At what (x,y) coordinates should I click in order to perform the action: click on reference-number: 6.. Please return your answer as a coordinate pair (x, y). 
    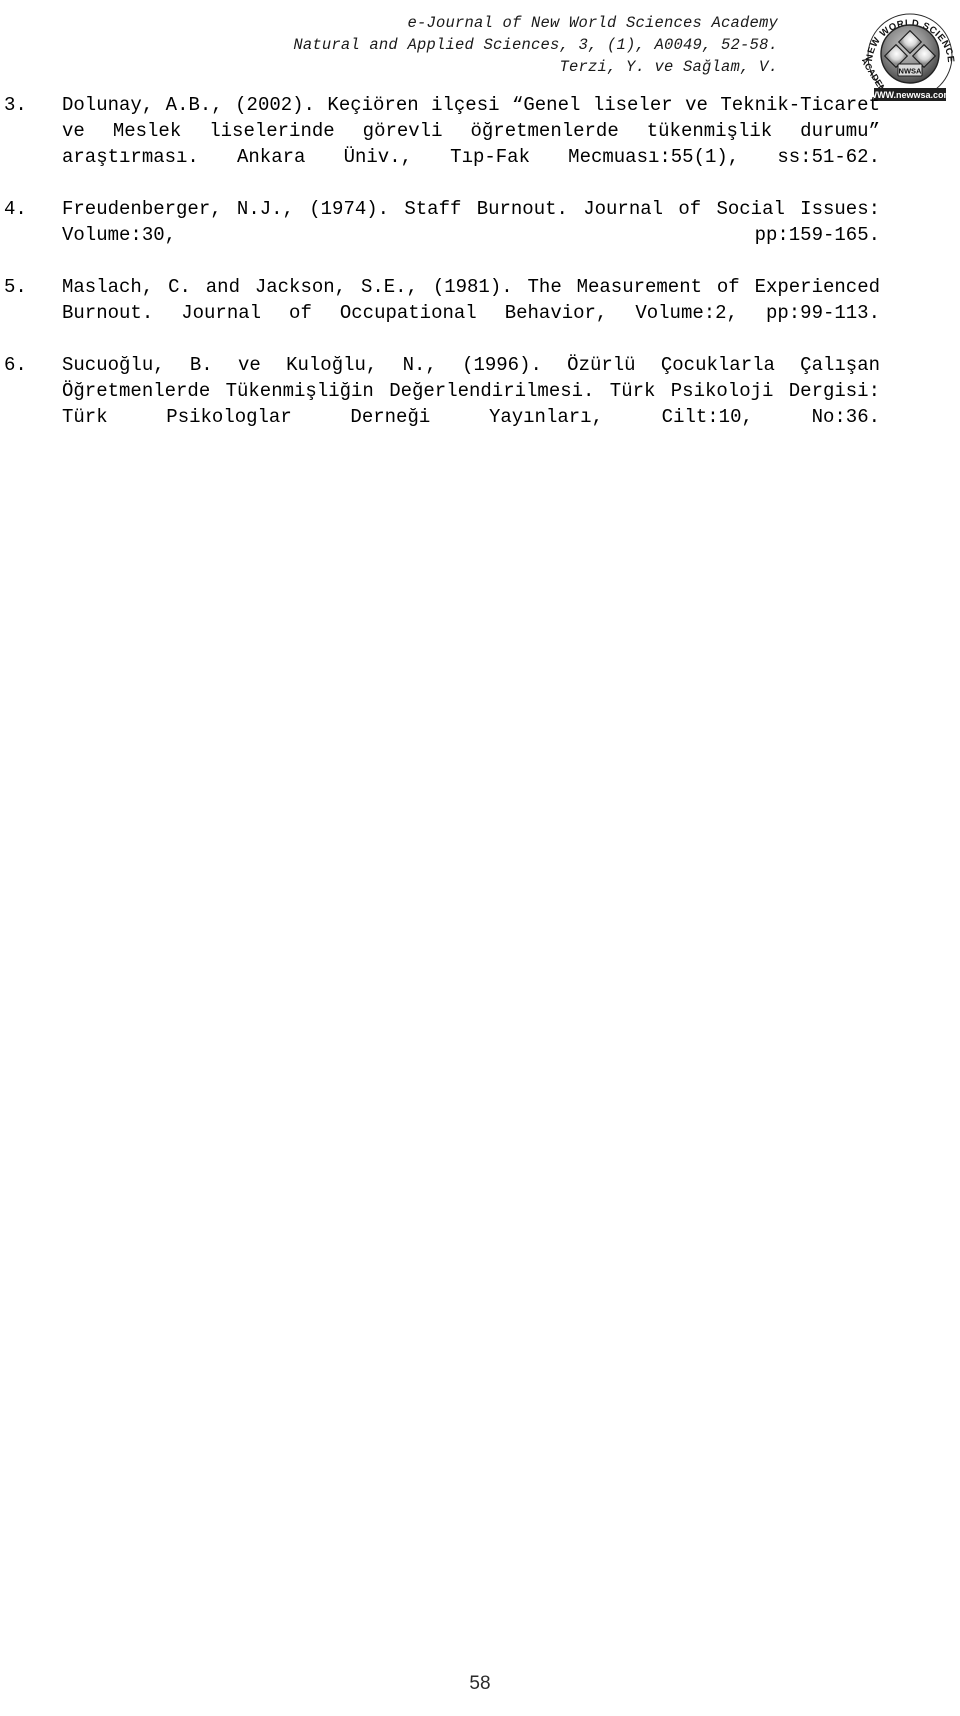
    Looking at the image, I should click on (15, 365).